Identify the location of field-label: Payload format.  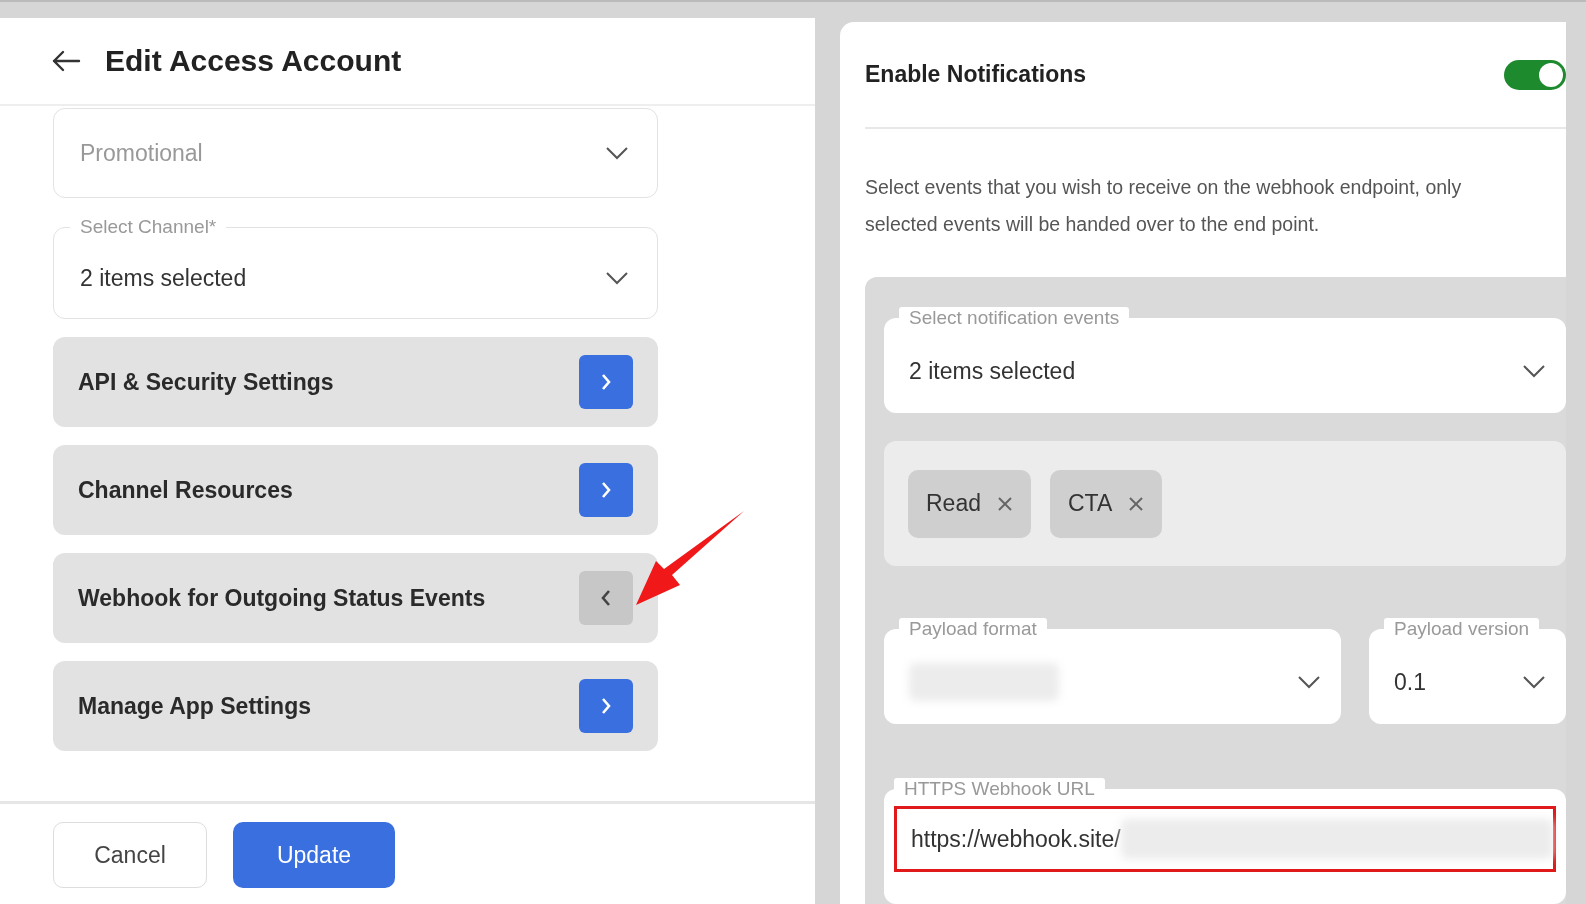
(973, 629).